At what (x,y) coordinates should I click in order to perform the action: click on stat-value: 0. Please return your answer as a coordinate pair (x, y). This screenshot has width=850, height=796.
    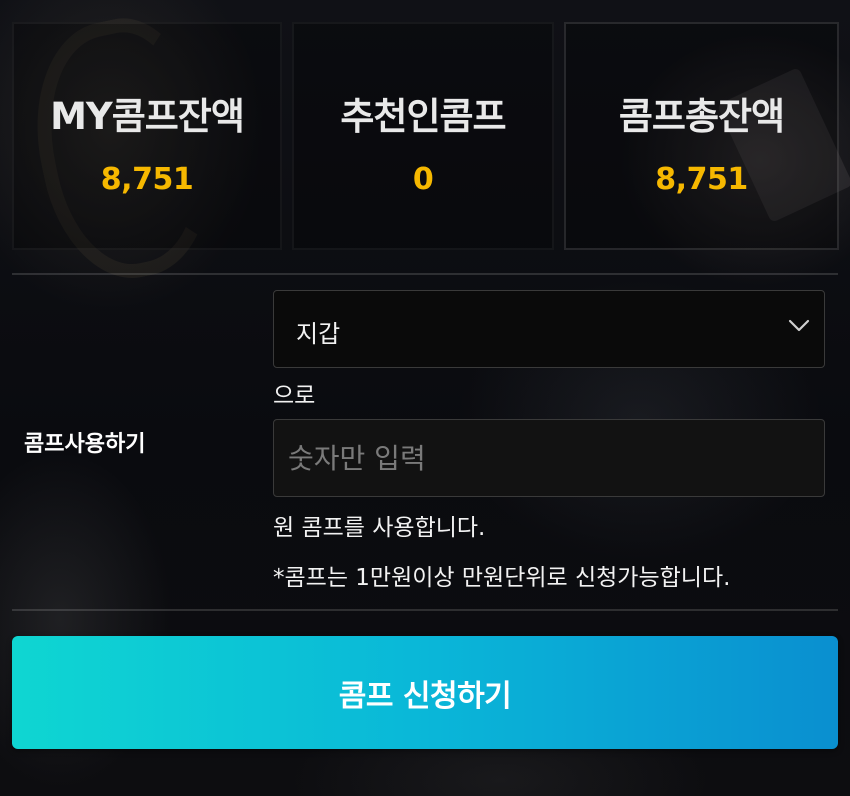
    Looking at the image, I should click on (423, 179).